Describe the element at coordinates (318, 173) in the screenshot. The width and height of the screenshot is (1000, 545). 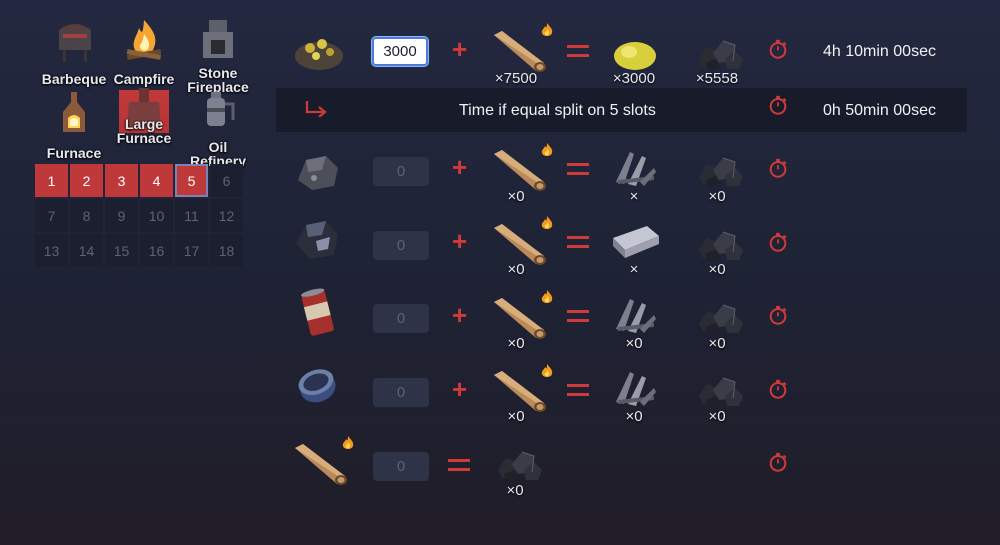
I see `metal-ore-icon` at that location.